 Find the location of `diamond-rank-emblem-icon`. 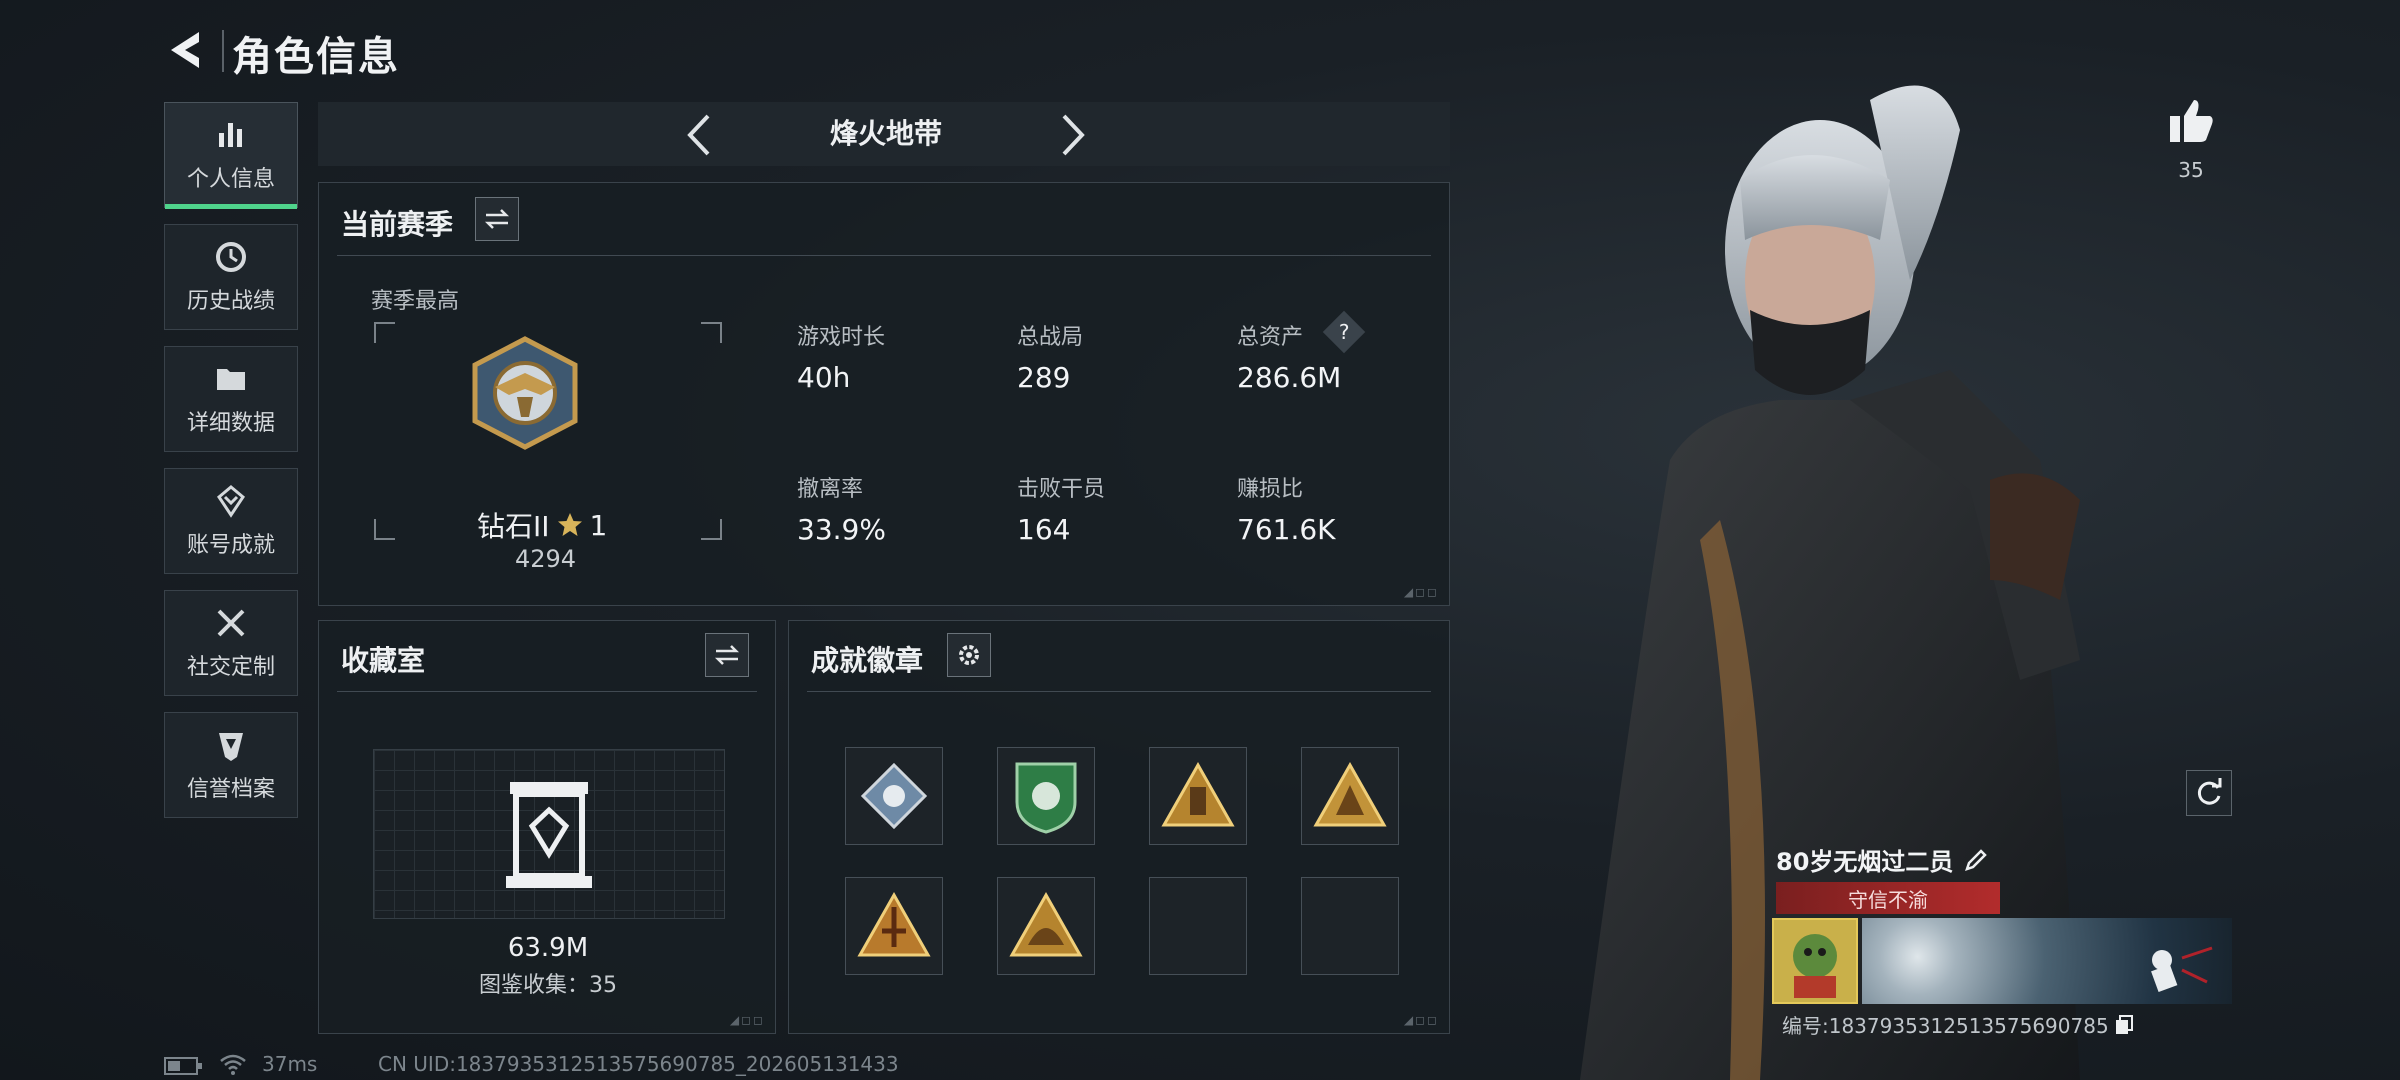

diamond-rank-emblem-icon is located at coordinates (525, 393).